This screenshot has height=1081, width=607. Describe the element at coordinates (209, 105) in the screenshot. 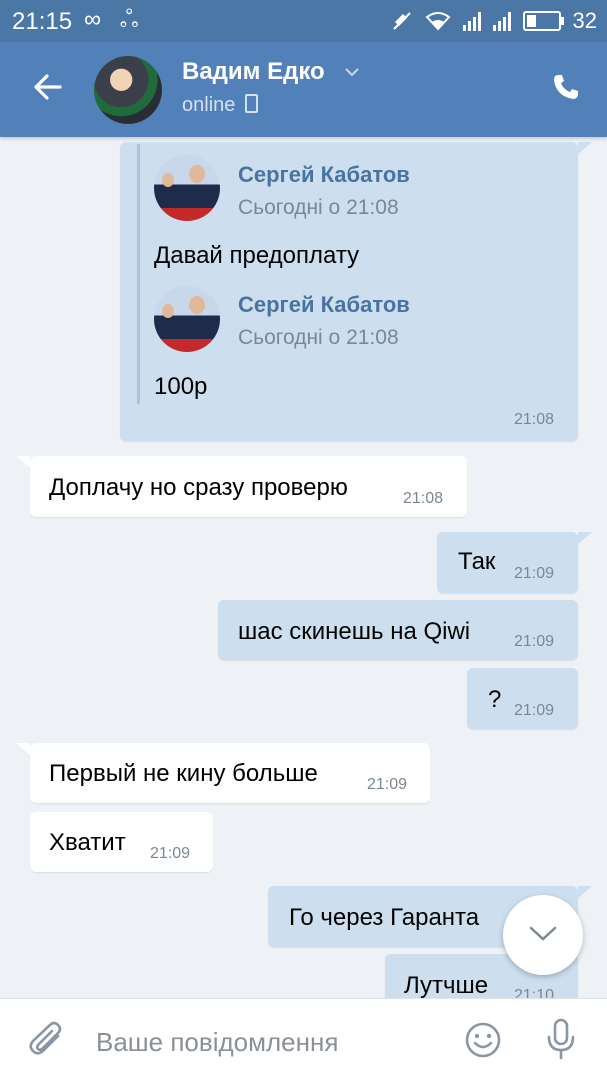

I see `status-text: online` at that location.